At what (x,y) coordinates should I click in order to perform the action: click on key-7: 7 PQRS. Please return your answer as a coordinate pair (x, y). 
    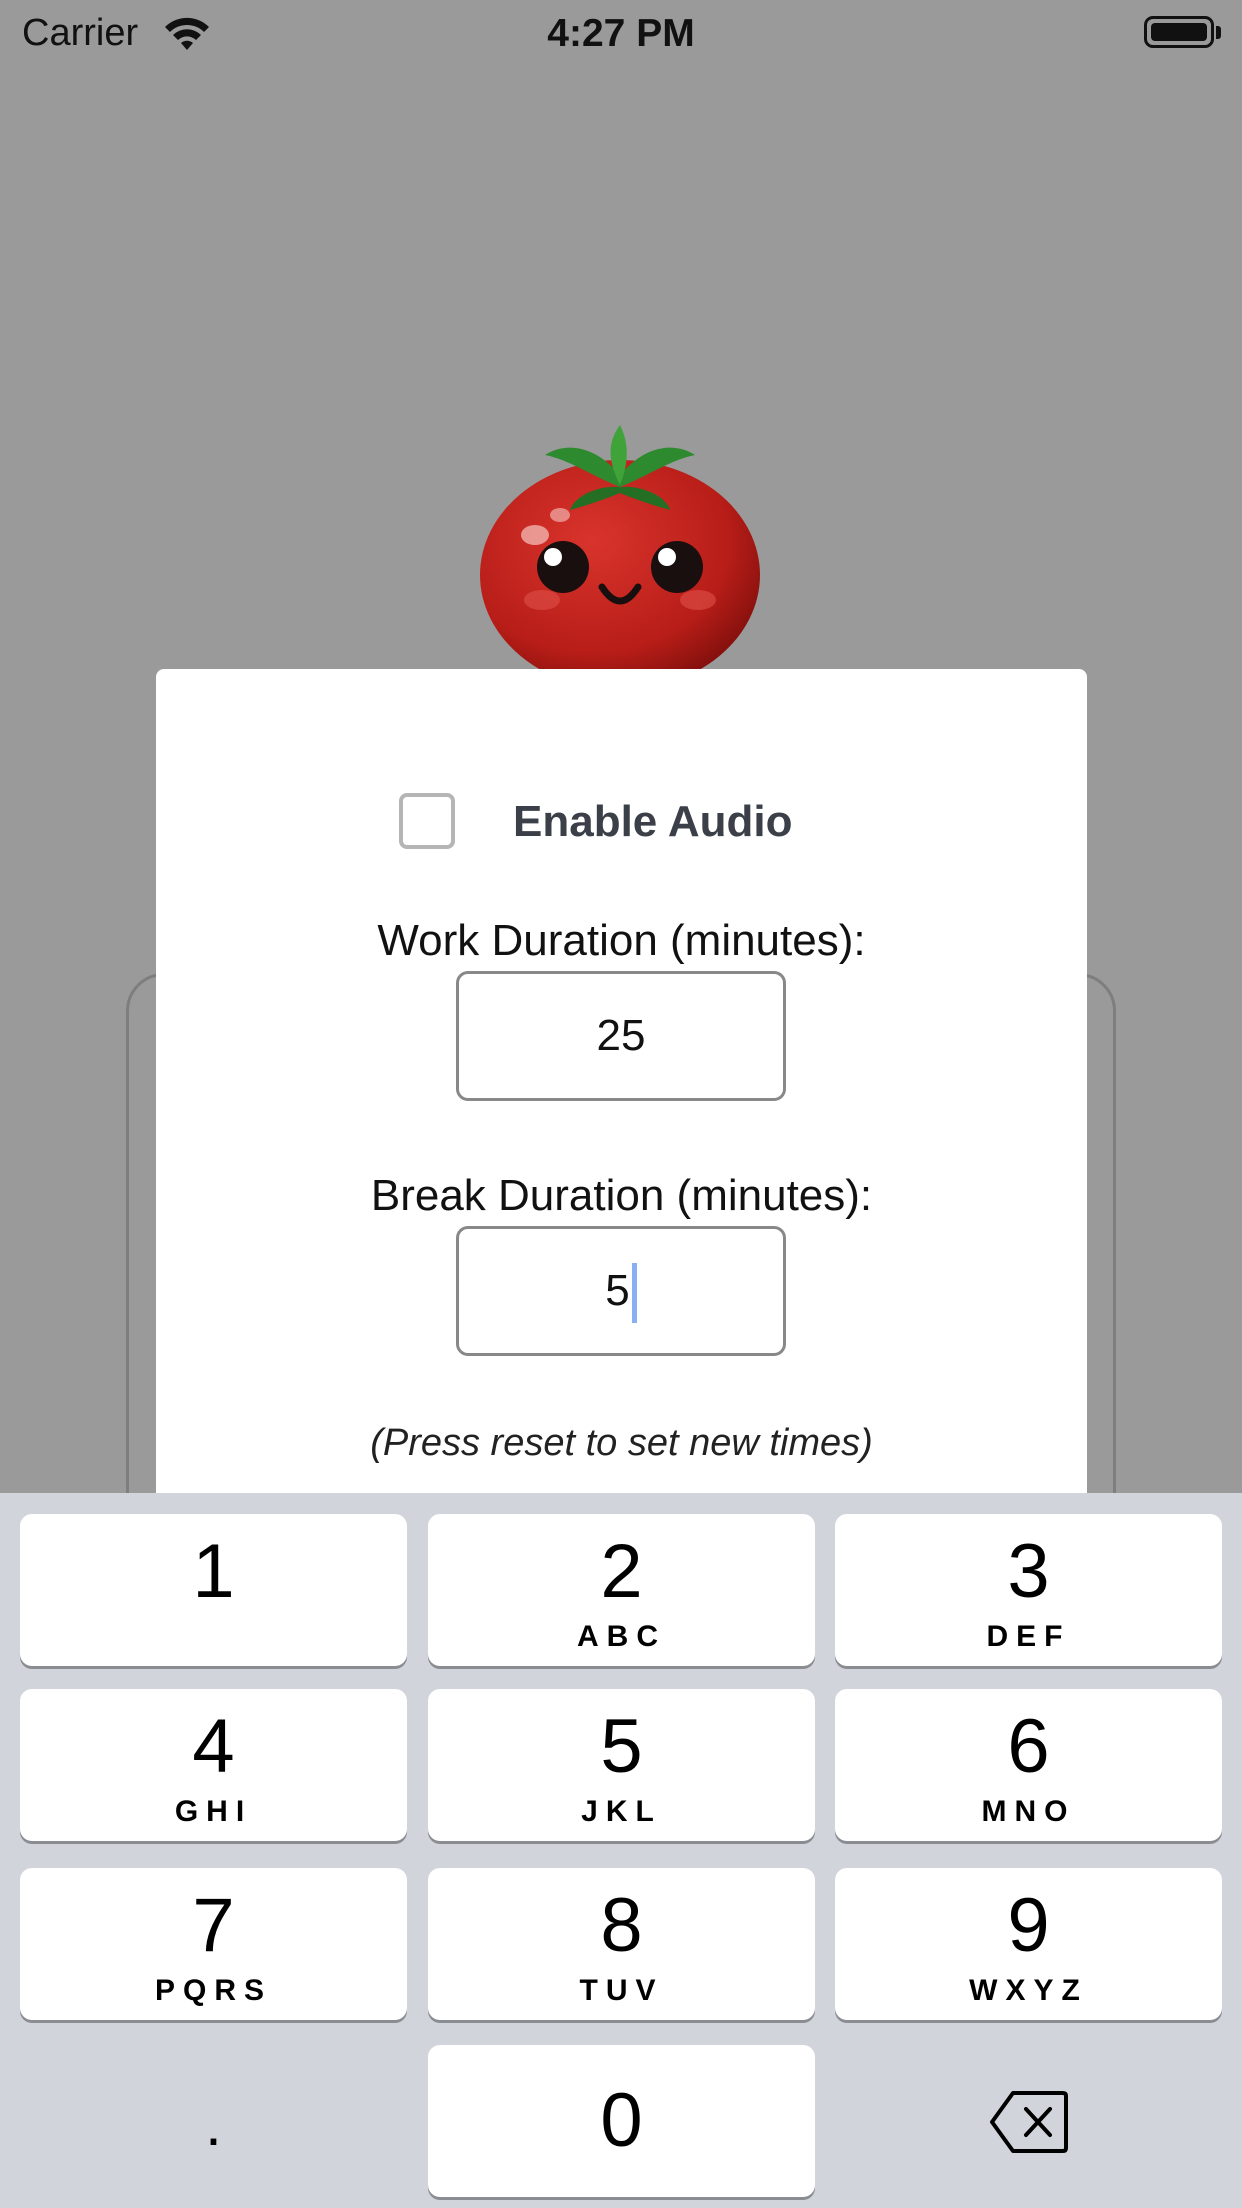
    Looking at the image, I should click on (213, 1944).